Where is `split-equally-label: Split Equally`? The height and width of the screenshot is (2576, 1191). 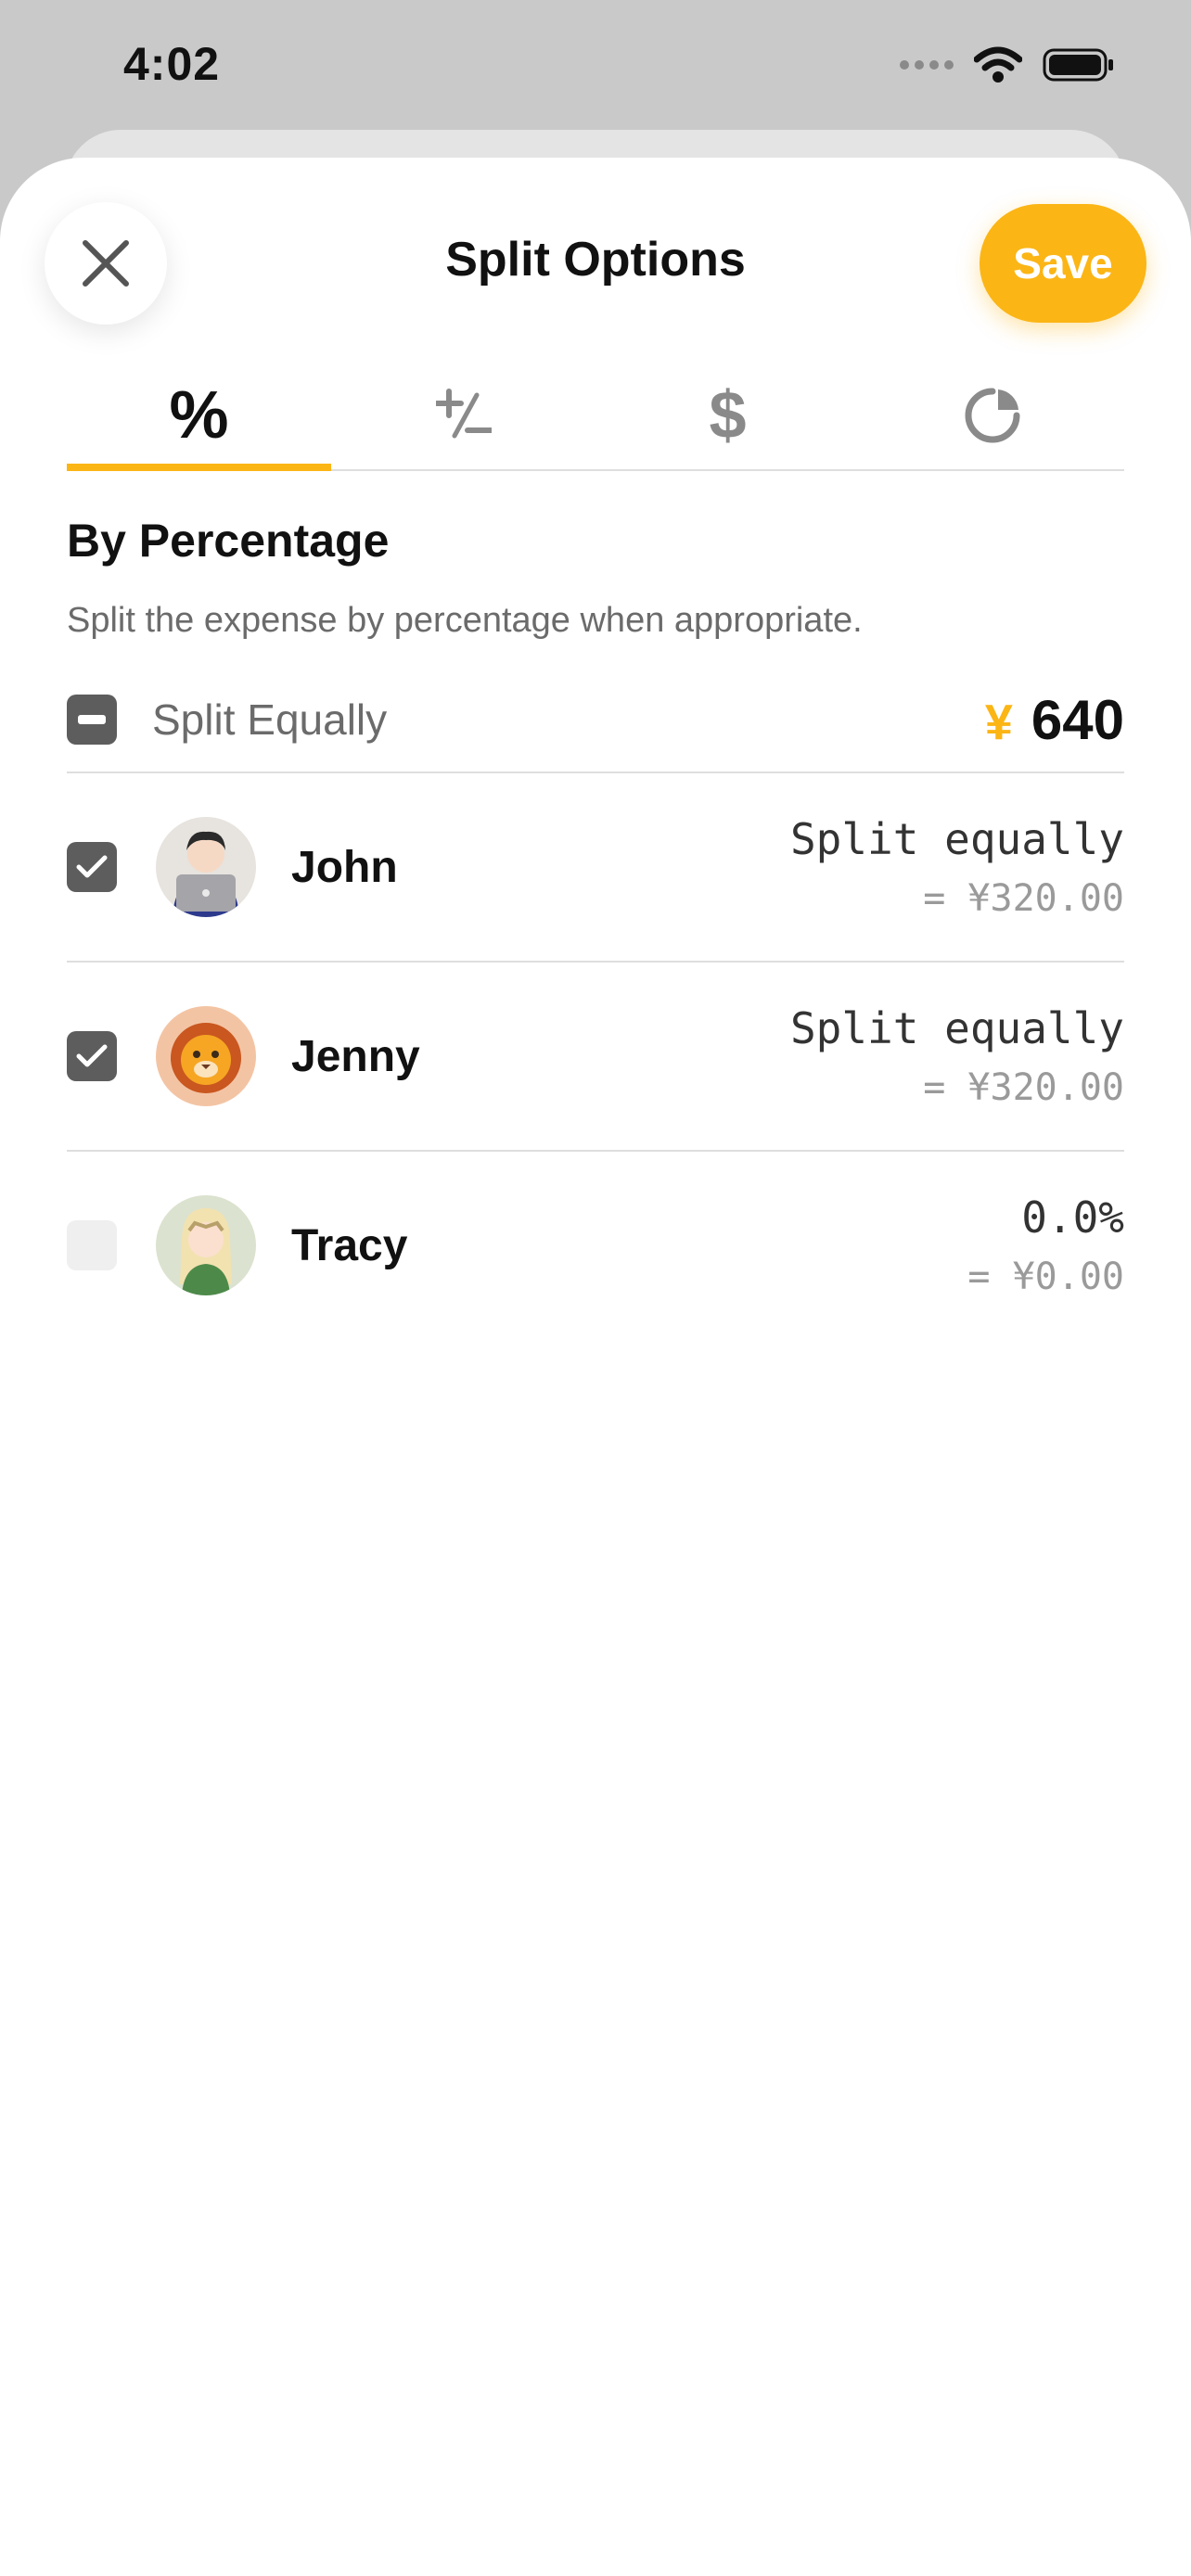
split-equally-label: Split Equally is located at coordinates (270, 719).